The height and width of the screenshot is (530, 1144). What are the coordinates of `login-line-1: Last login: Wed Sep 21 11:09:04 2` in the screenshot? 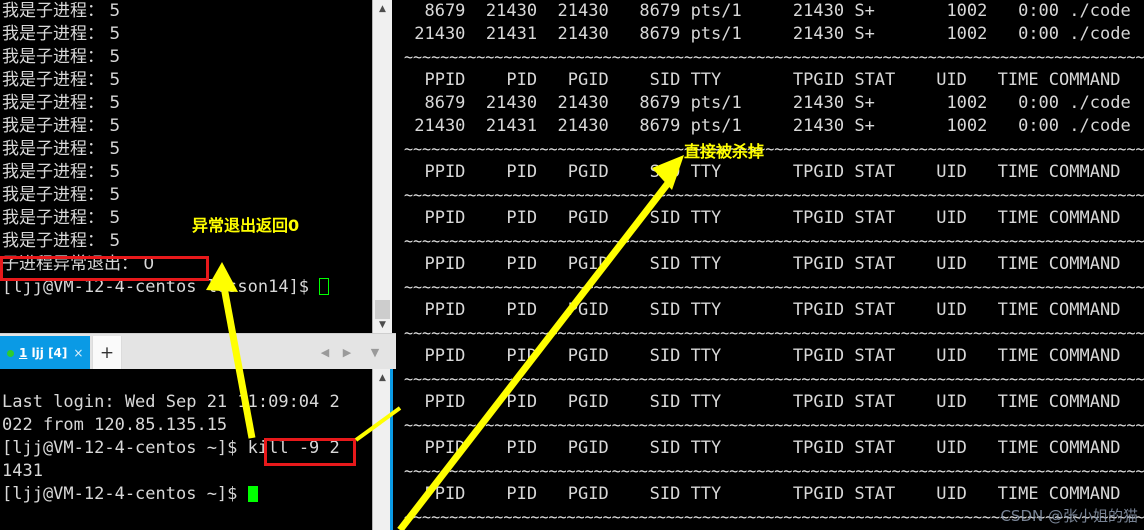 It's located at (171, 402).